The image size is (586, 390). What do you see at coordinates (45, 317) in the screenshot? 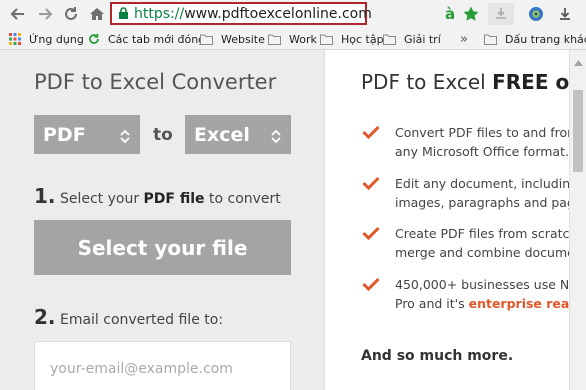
I see `step-number: 2.` at bounding box center [45, 317].